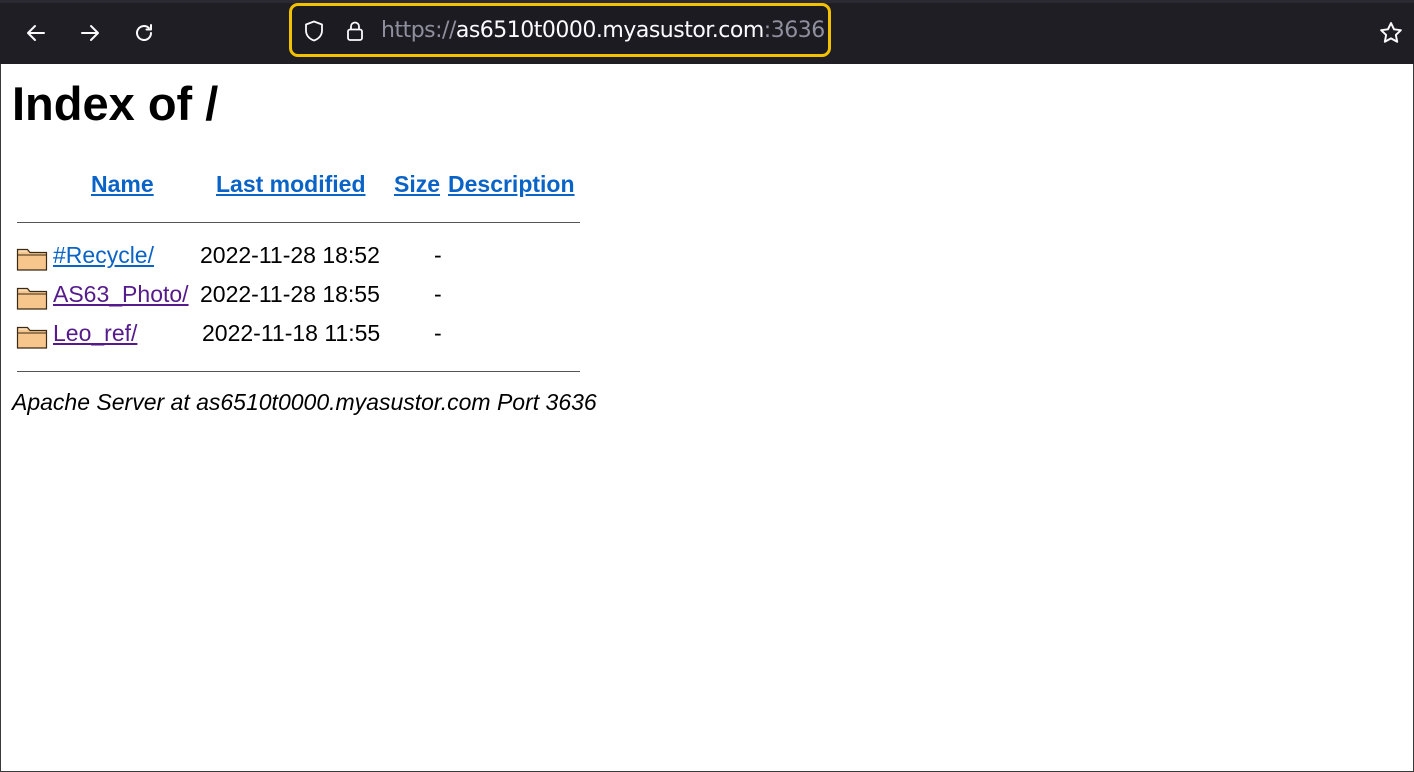 The image size is (1414, 772). I want to click on url-host: as6510t0000.myasustor.com, so click(609, 30).